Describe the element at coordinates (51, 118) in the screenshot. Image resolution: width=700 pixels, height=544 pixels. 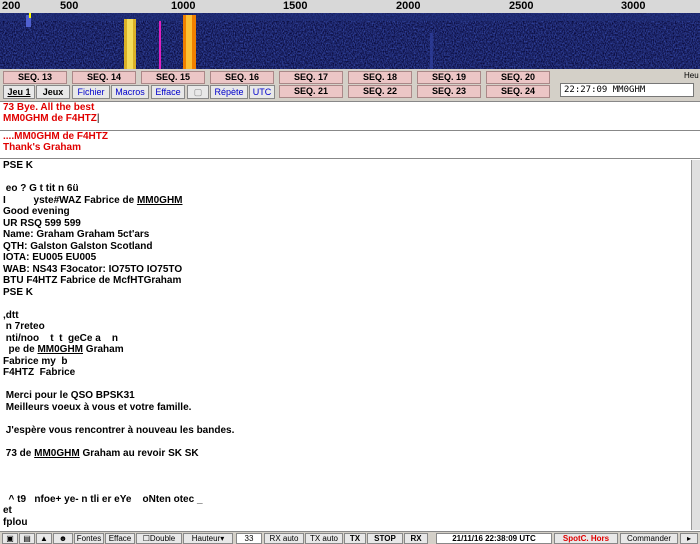
I see `tx-line: MM0GHM de F4HTZ|` at that location.